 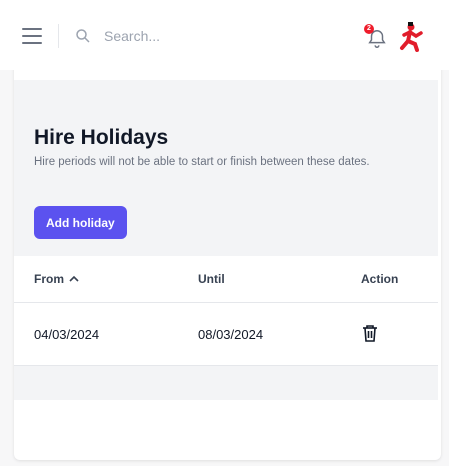 I want to click on search-bar, so click(x=184, y=36).